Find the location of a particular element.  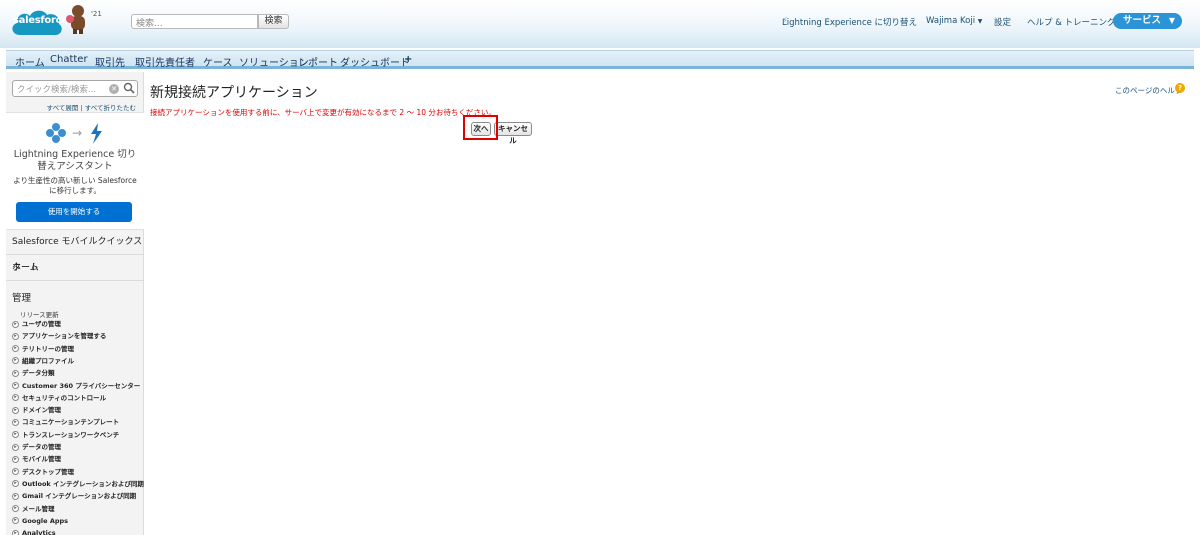

tree-item-label: デスクトップ管理 is located at coordinates (48, 471).